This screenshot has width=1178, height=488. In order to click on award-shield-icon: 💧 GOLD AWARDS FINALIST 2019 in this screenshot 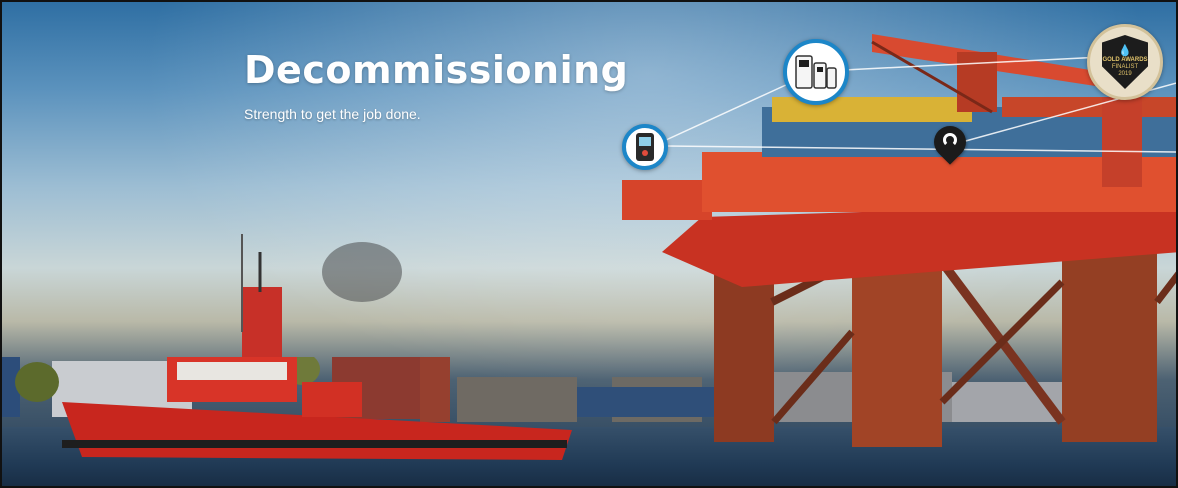, I will do `click(1125, 62)`.